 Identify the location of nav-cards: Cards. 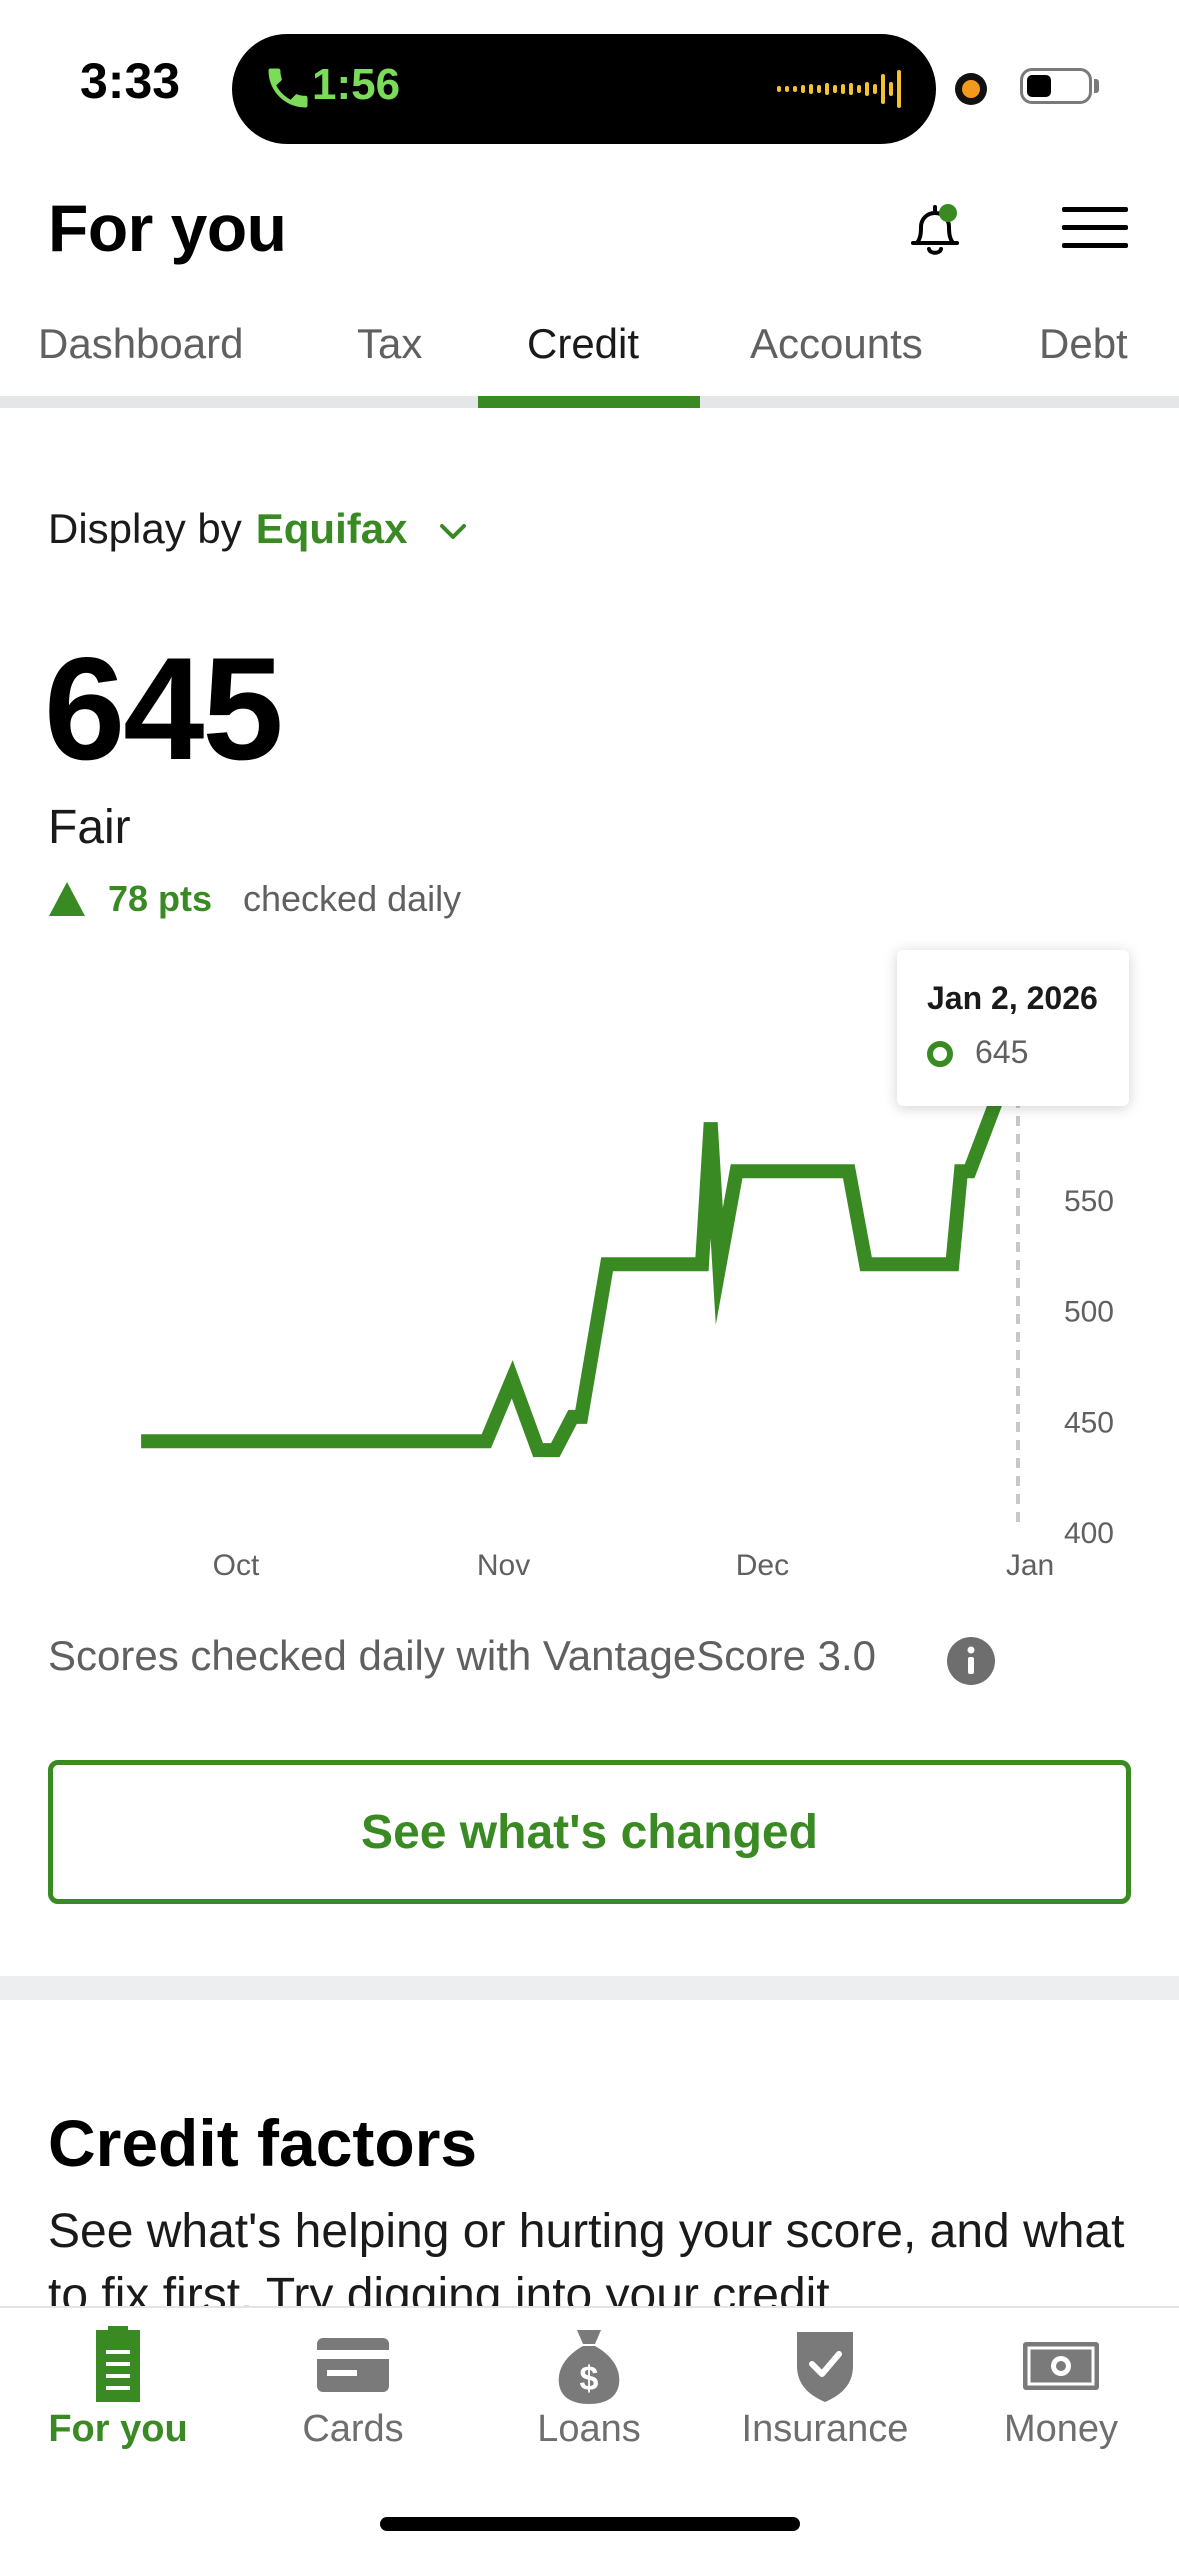
(353, 2408).